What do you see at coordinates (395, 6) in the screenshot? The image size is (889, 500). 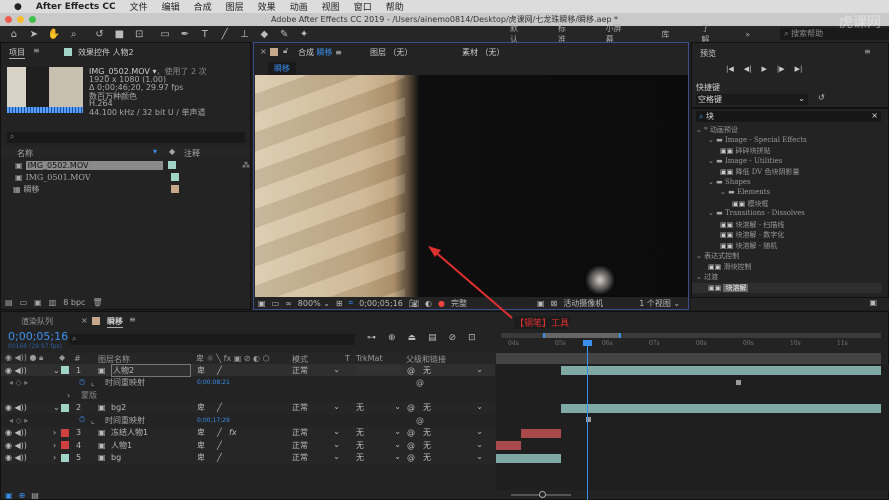 I see `menu-help: 帮助` at bounding box center [395, 6].